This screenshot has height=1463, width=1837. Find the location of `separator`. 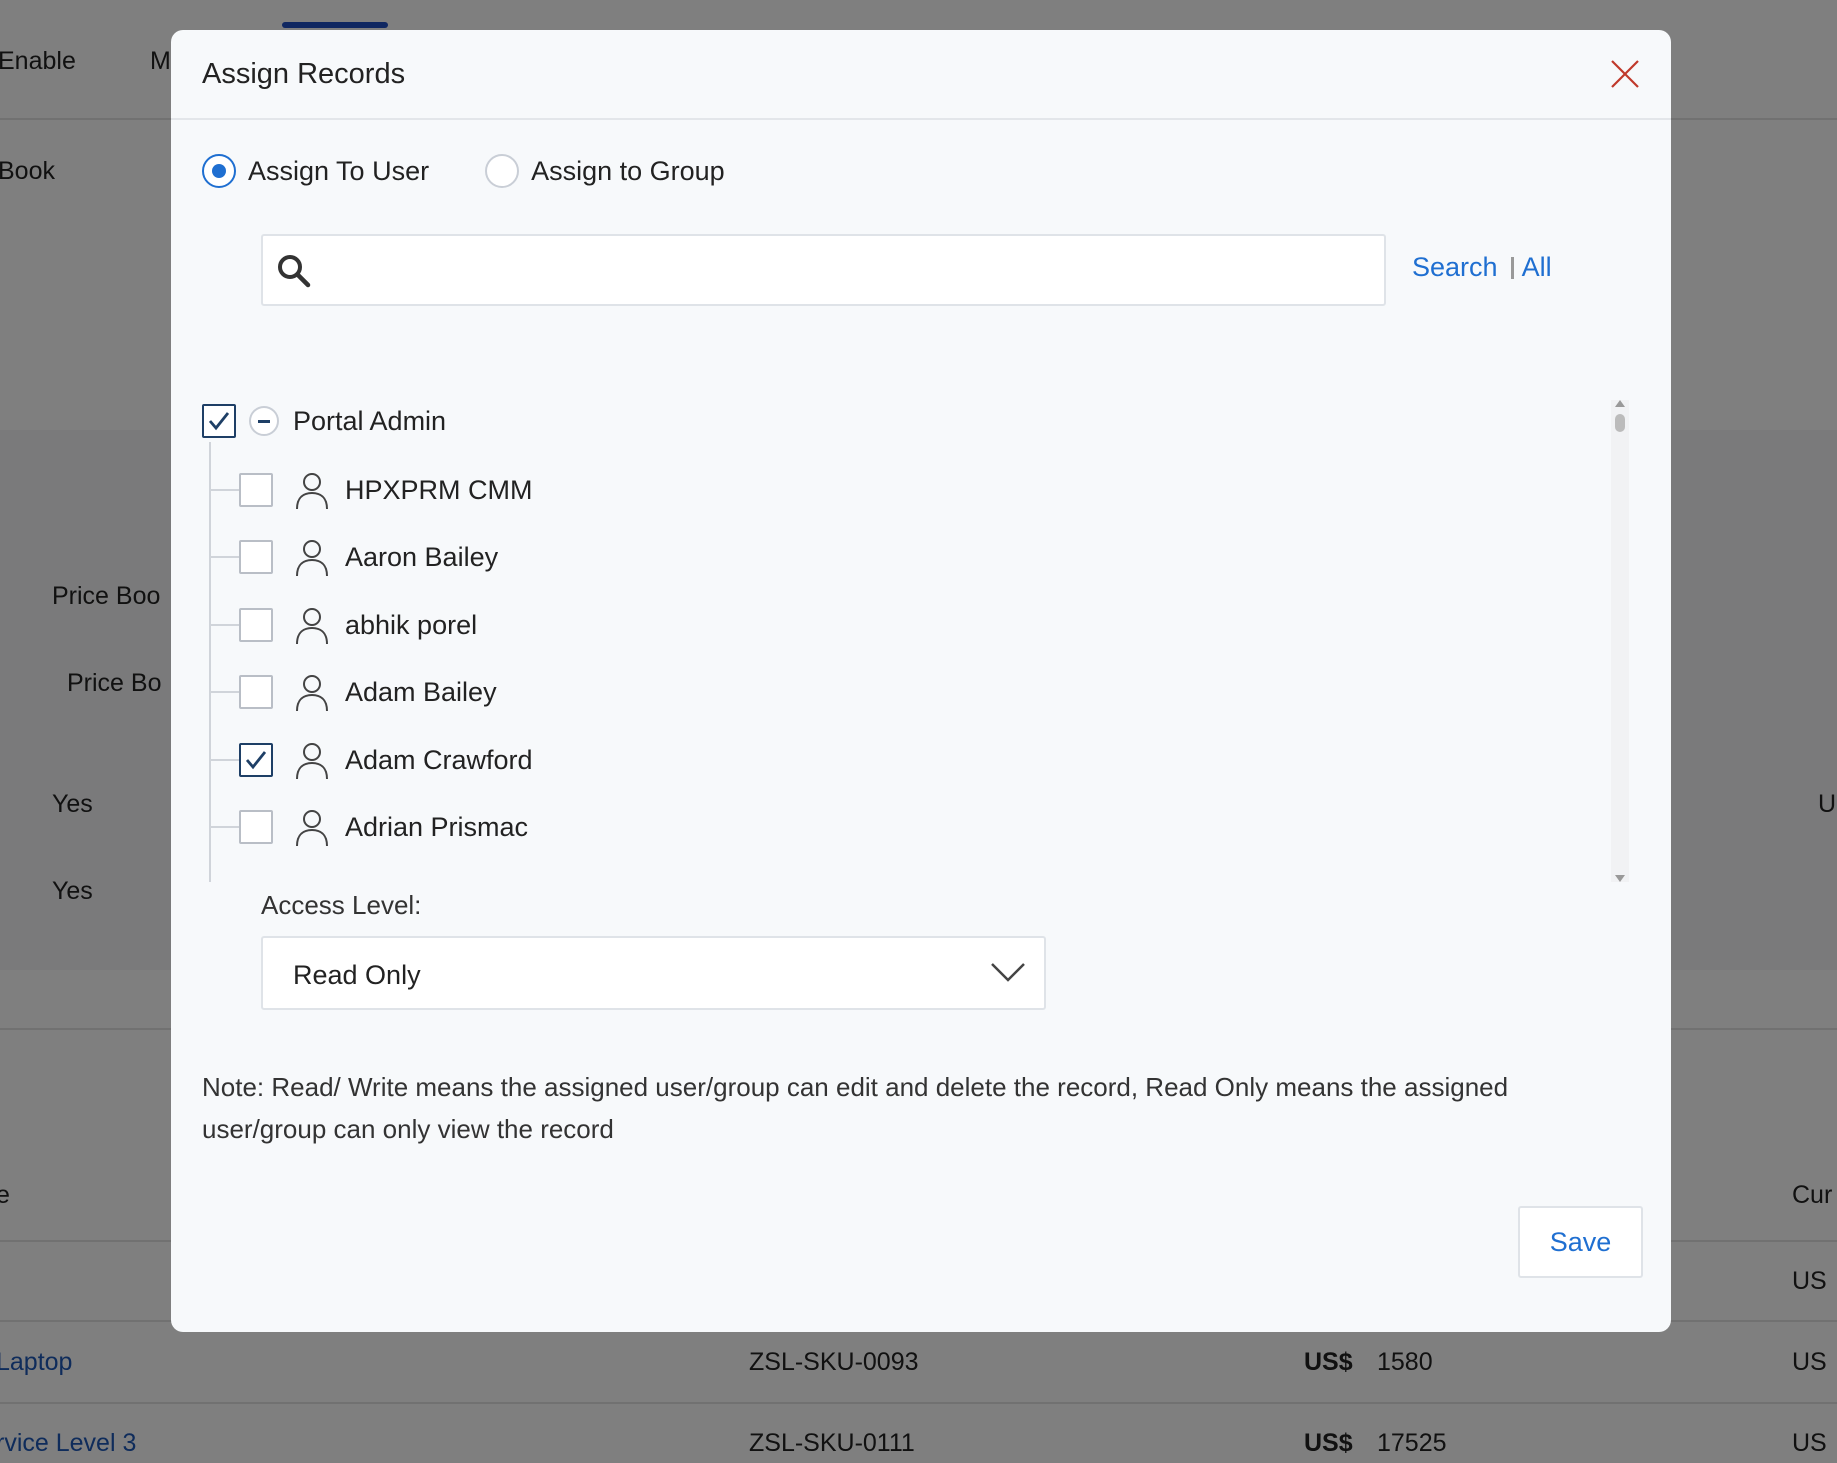

separator is located at coordinates (1512, 267).